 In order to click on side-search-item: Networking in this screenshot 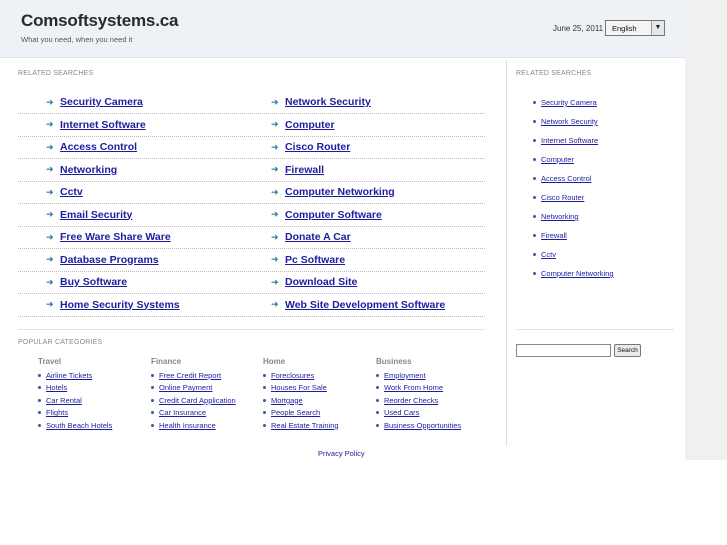, I will do `click(556, 216)`.